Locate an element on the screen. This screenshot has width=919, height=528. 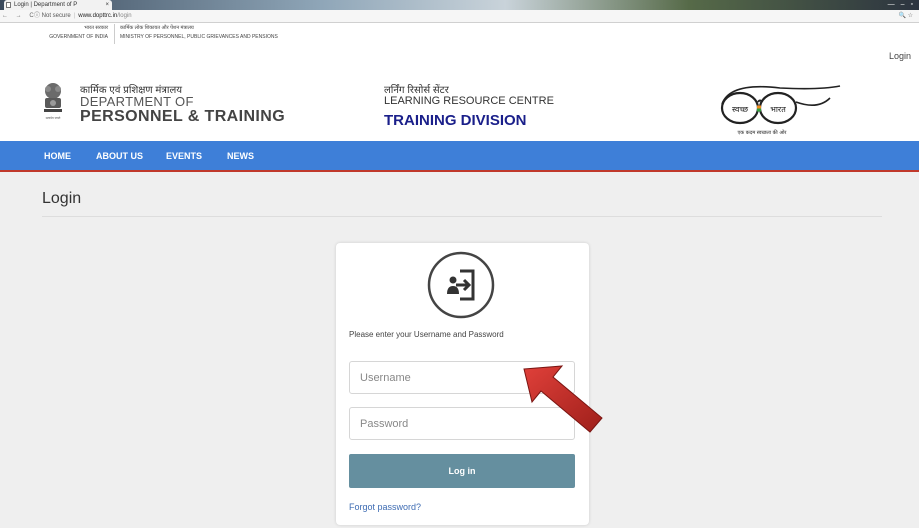
swachh-tagline: एक कदम स्वच्छता की ओर is located at coordinates (763, 132).